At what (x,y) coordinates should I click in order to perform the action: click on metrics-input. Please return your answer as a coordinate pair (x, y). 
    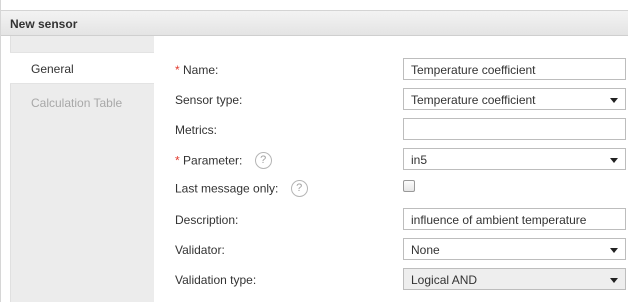
    Looking at the image, I should click on (514, 129).